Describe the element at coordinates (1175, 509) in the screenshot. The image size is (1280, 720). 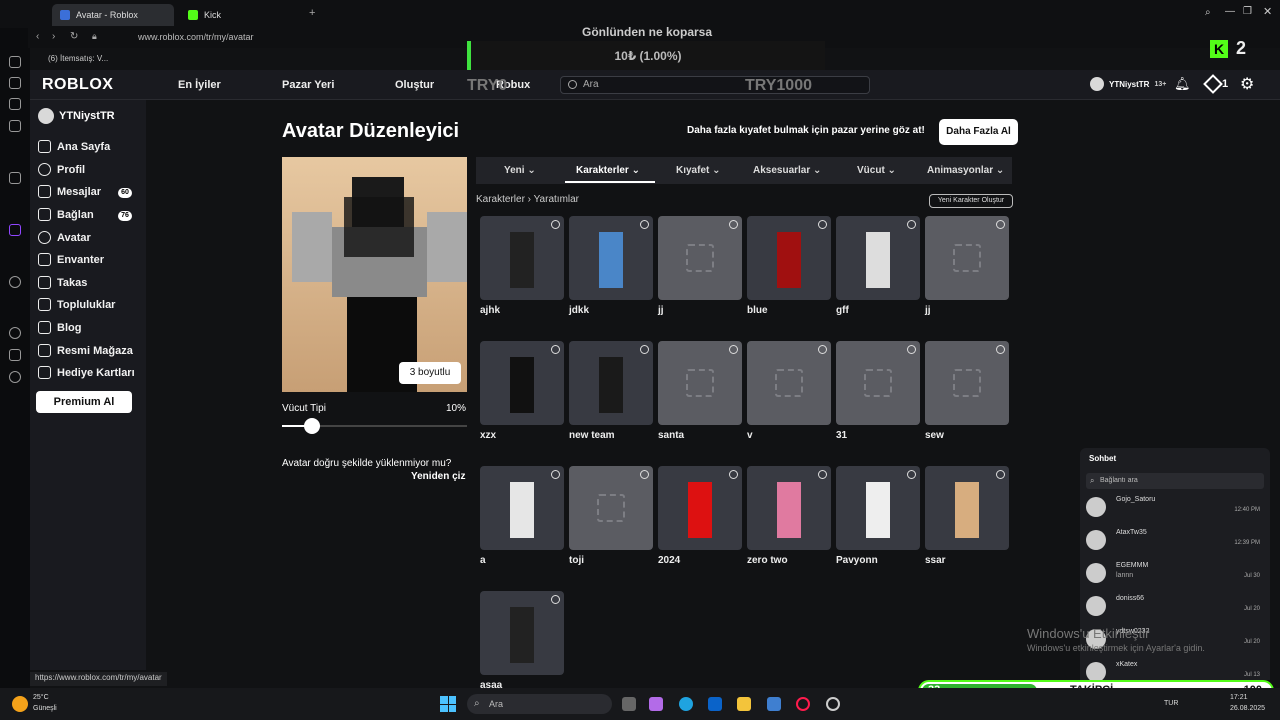
I see `chat-item: Gojo_Satoru 12:40 PM` at that location.